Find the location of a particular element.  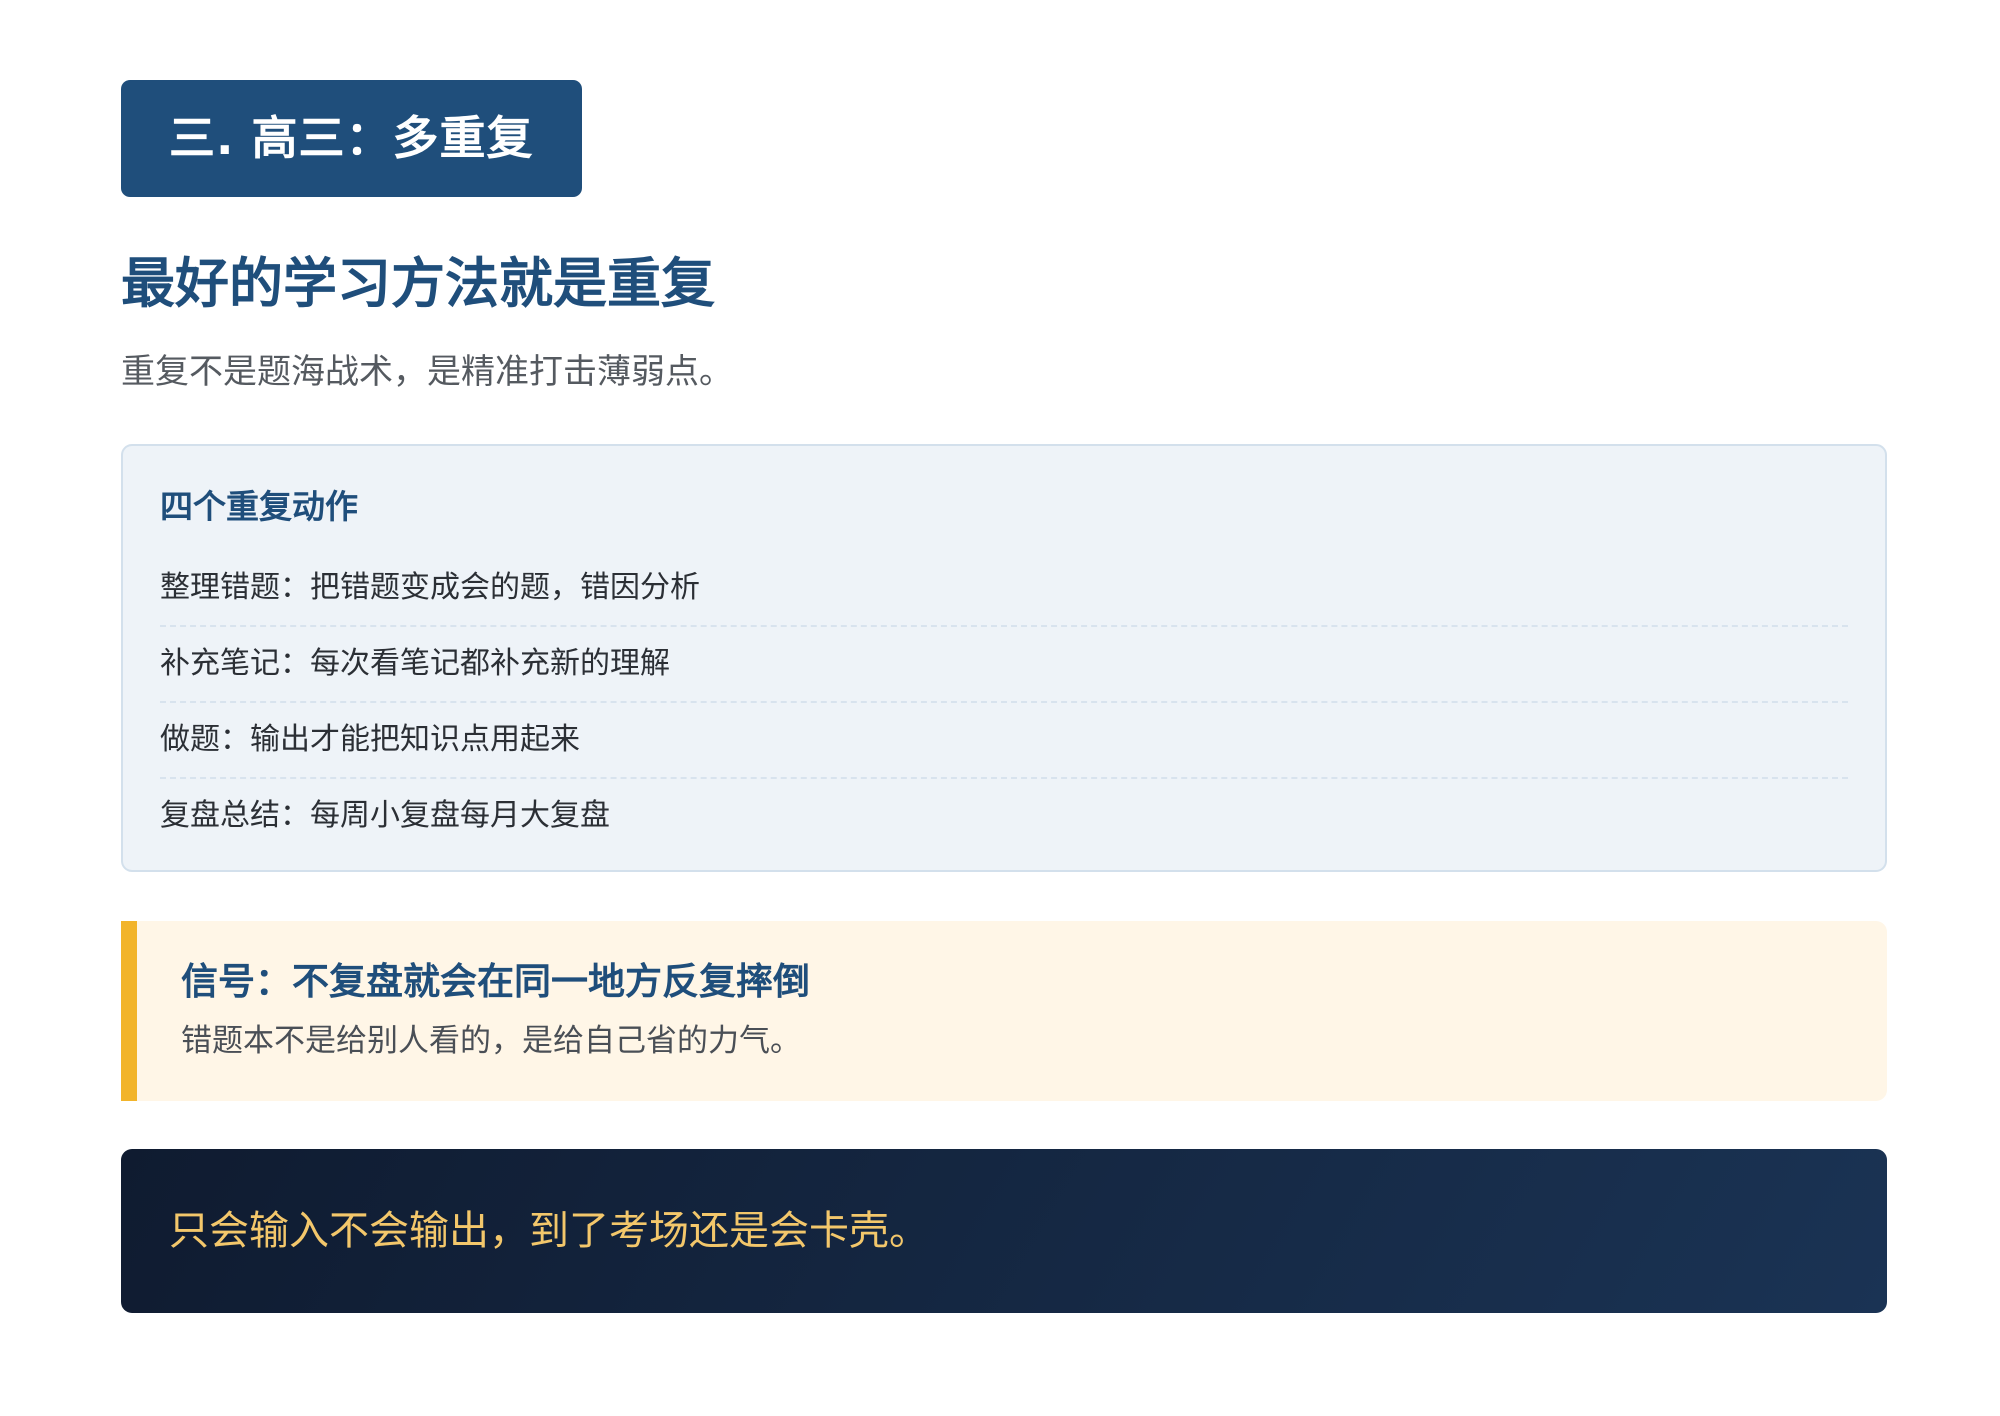

signal-text: 错题本不是给别人看的，是给自己省的力气。 is located at coordinates (491, 1040).